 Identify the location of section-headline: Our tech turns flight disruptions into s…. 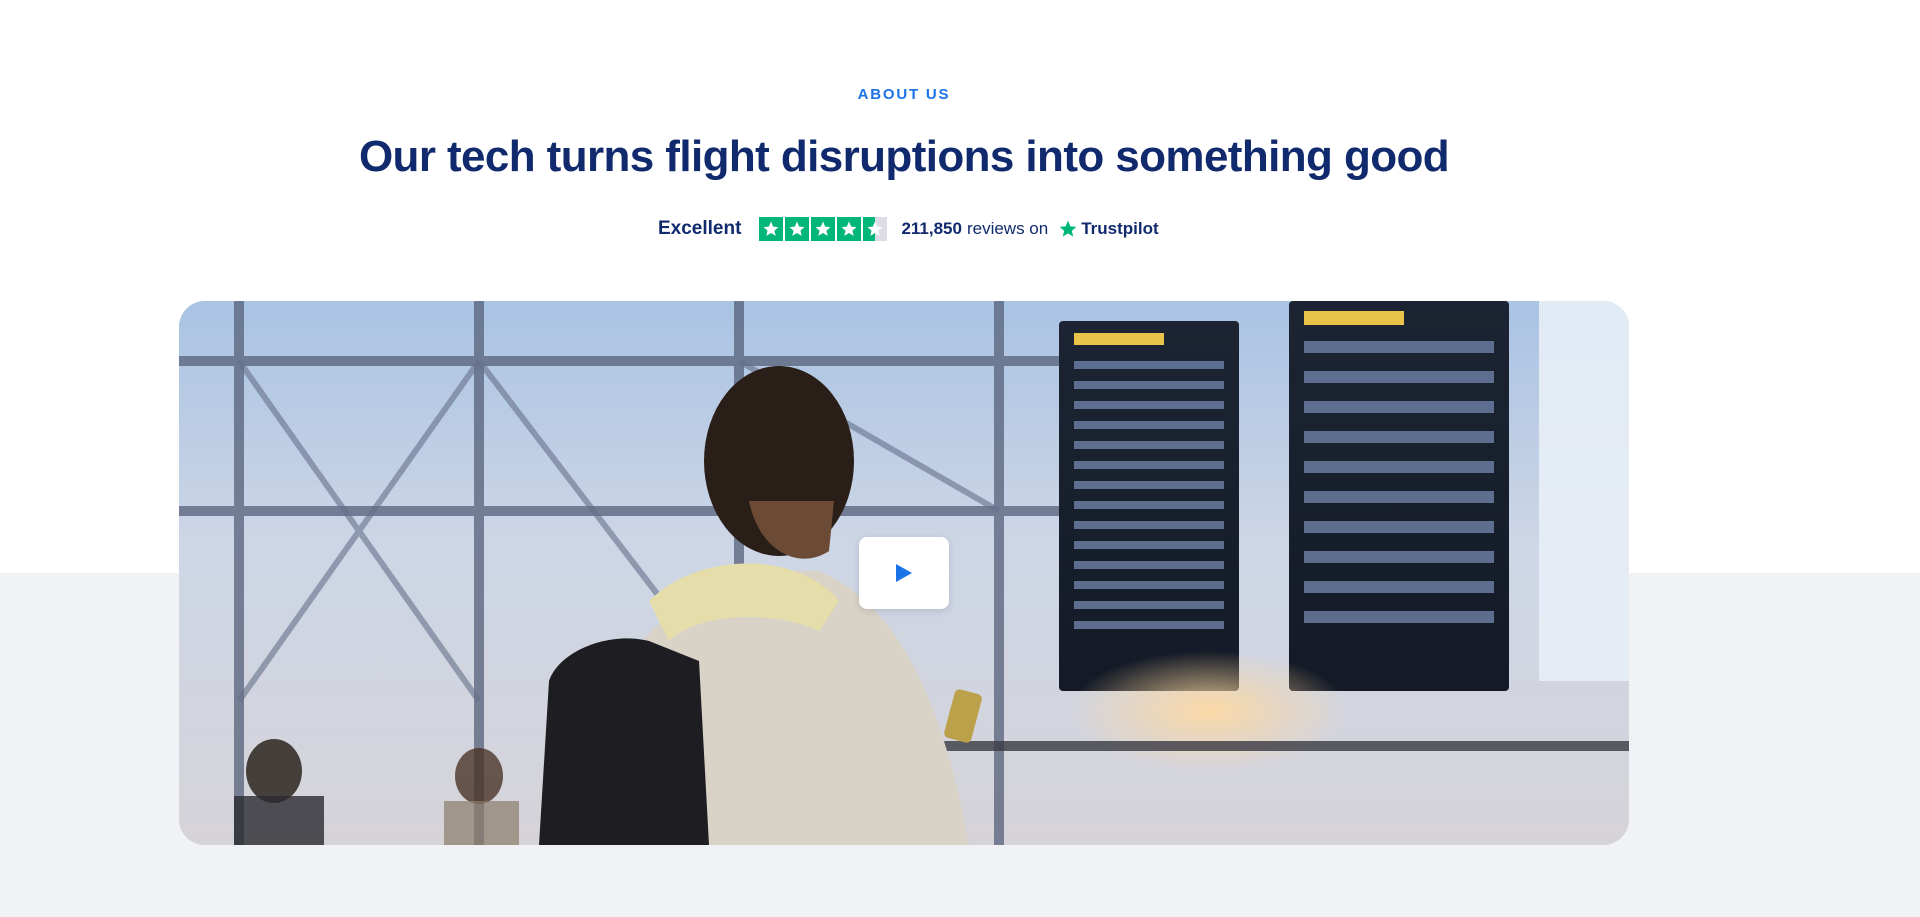
(904, 156).